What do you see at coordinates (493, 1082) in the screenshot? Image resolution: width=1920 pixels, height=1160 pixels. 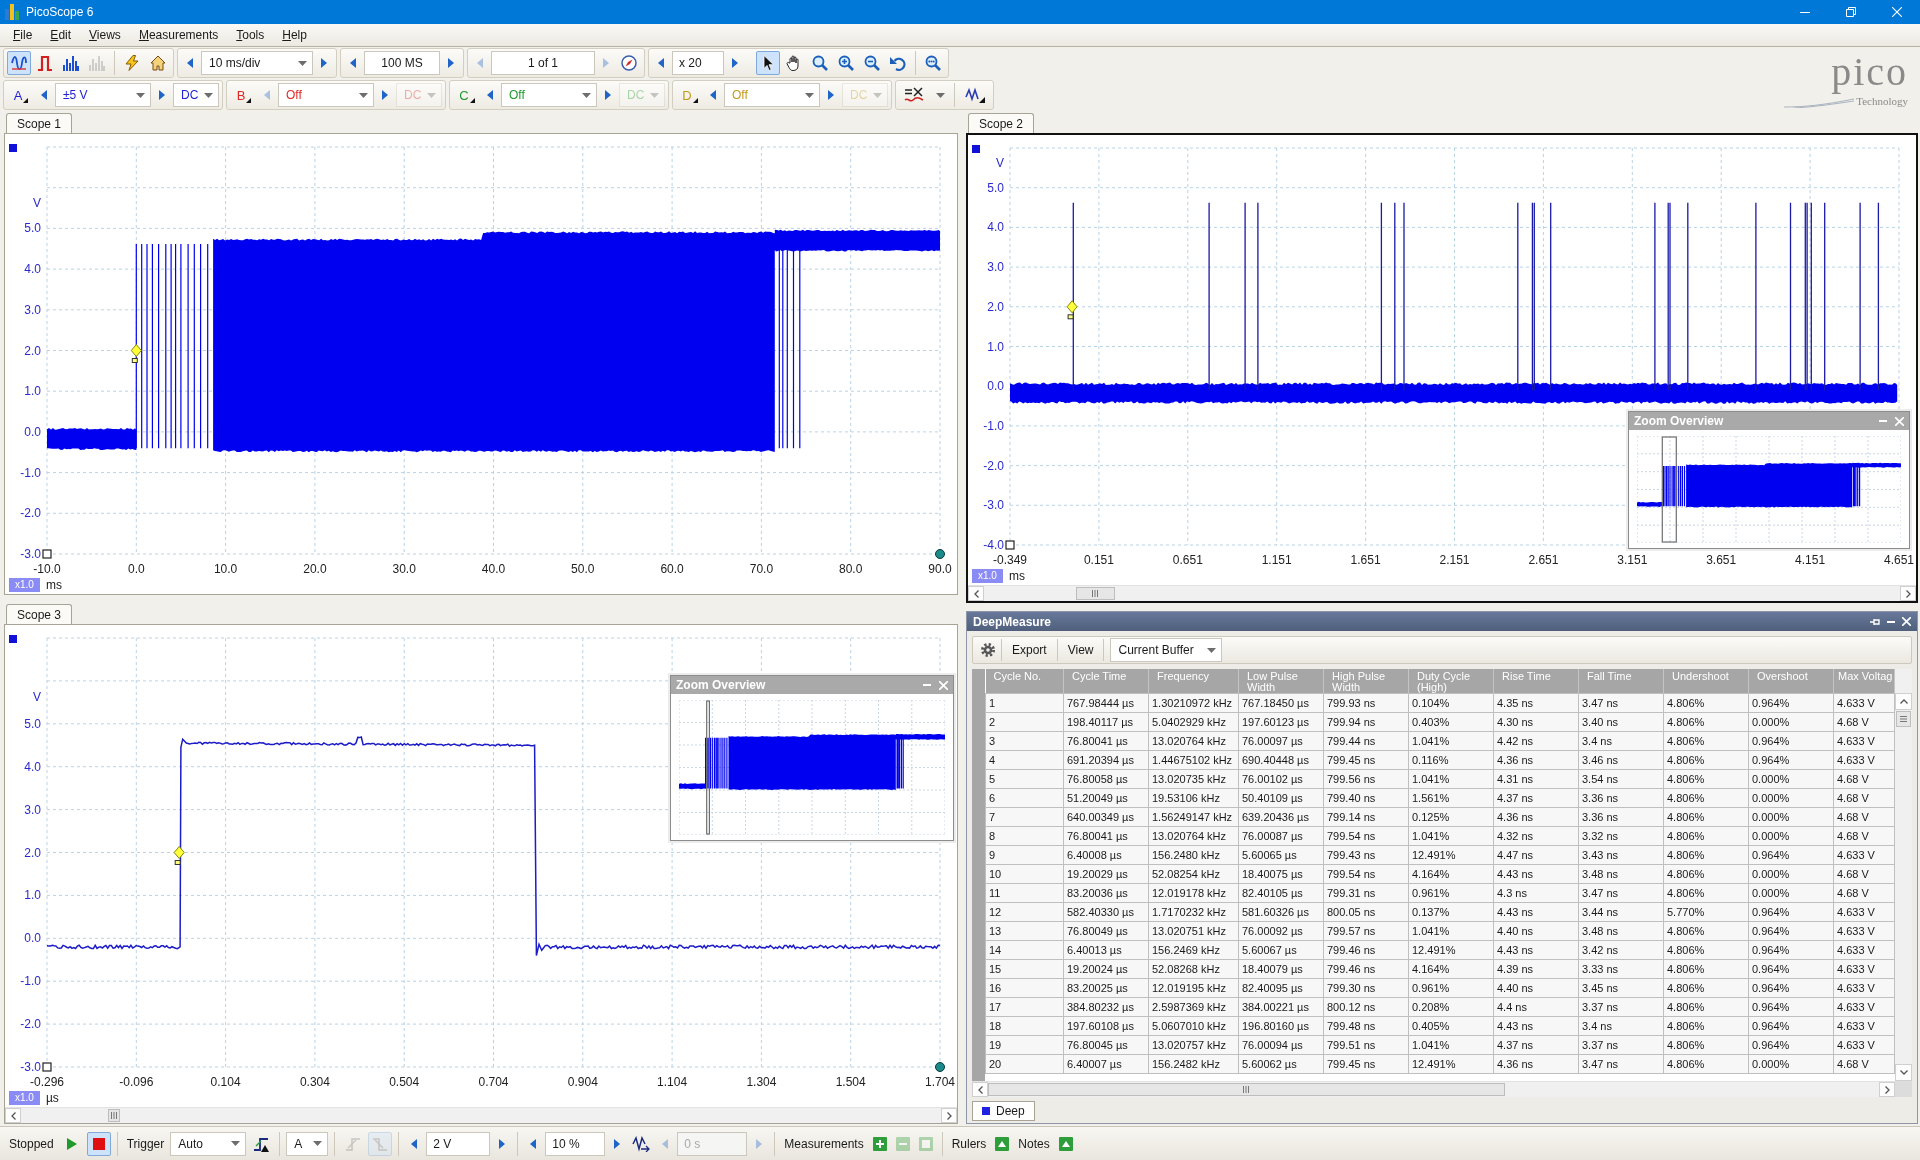 I see `axis-tick-label: 0.704` at bounding box center [493, 1082].